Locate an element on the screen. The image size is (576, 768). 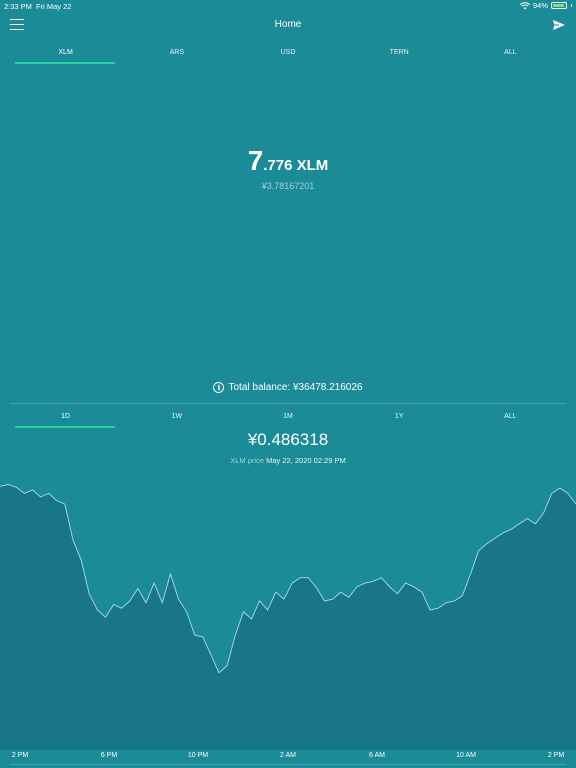
battery-percent: 94% is located at coordinates (540, 5).